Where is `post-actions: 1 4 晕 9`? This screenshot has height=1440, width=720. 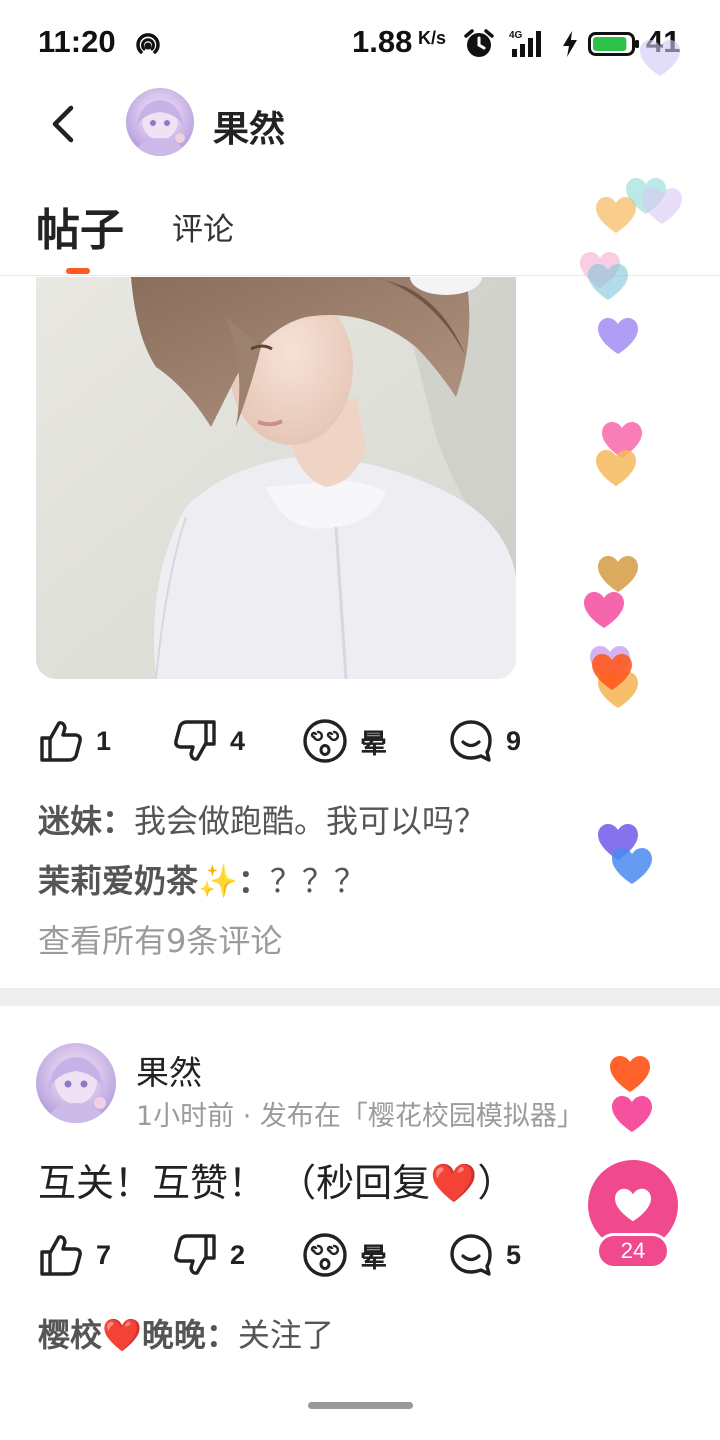
post-actions: 1 4 晕 9 is located at coordinates (280, 741).